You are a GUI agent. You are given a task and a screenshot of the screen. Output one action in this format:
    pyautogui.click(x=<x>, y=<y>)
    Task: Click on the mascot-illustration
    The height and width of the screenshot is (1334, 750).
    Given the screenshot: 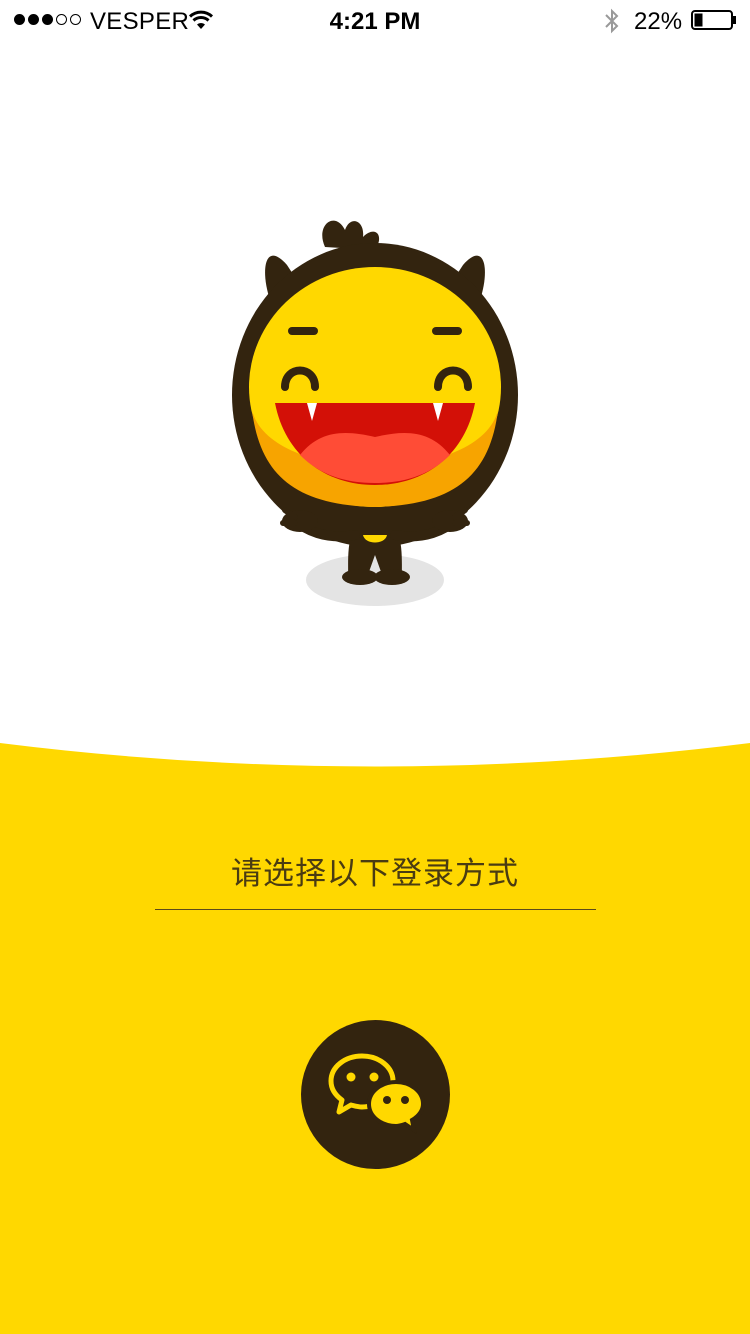 What is the action you would take?
    pyautogui.click(x=375, y=413)
    